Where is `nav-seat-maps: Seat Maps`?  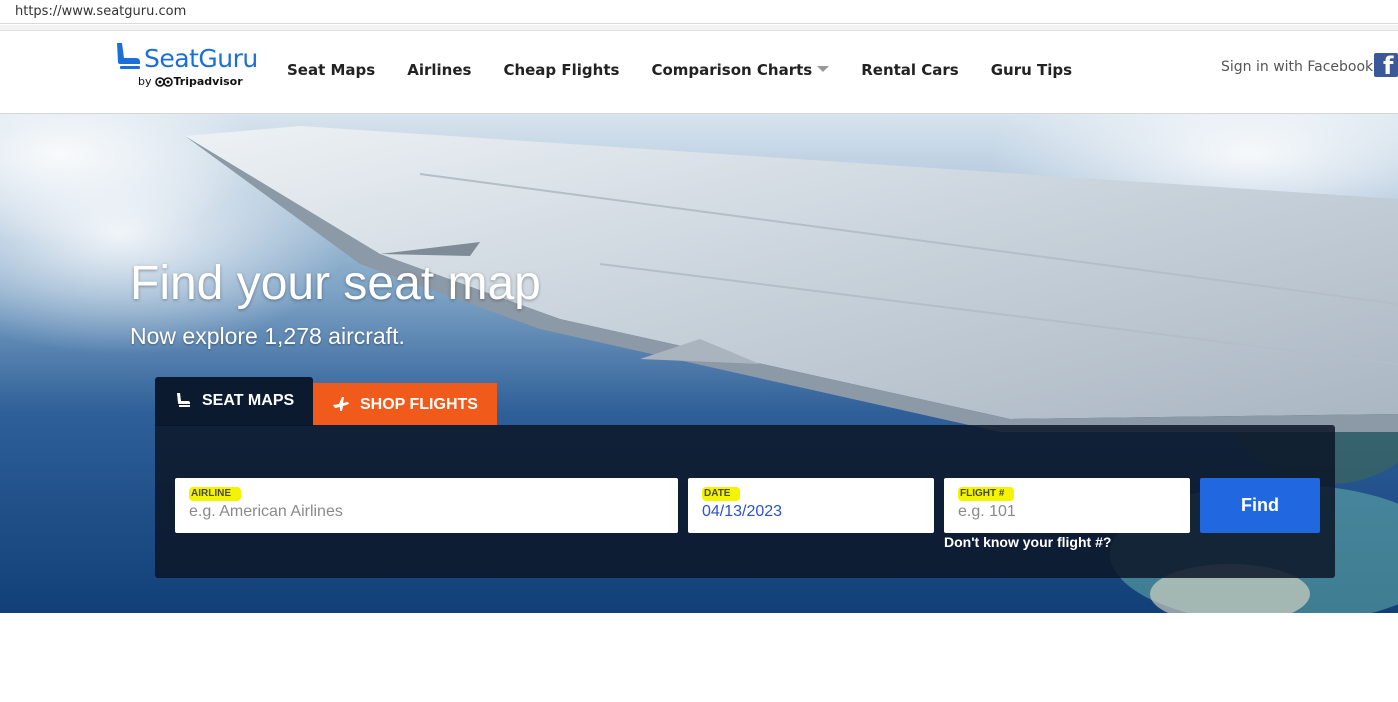
nav-seat-maps: Seat Maps is located at coordinates (331, 70).